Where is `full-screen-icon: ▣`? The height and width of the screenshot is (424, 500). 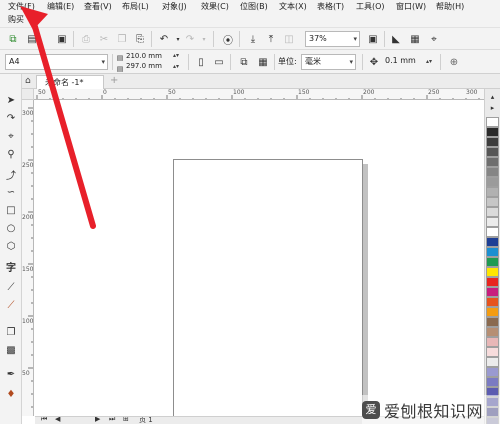
full-screen-icon: ▣ is located at coordinates (373, 39).